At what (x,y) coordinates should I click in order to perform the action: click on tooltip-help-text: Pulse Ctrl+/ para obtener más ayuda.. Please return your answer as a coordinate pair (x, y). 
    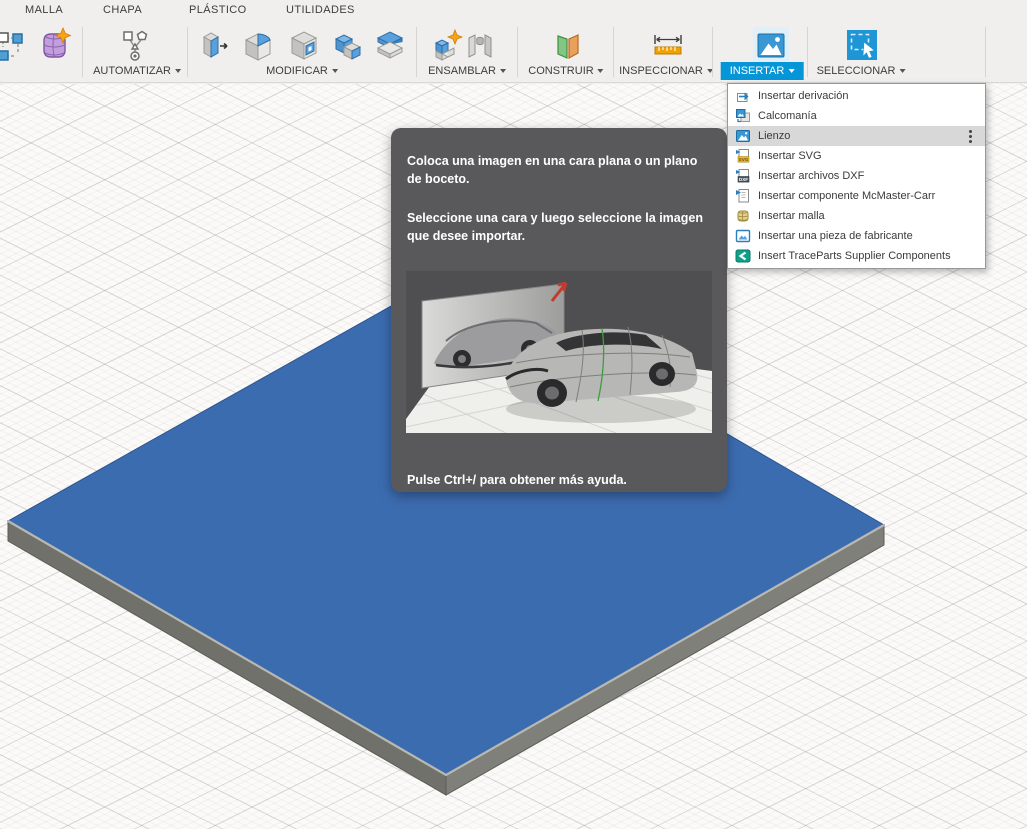
    Looking at the image, I should click on (517, 480).